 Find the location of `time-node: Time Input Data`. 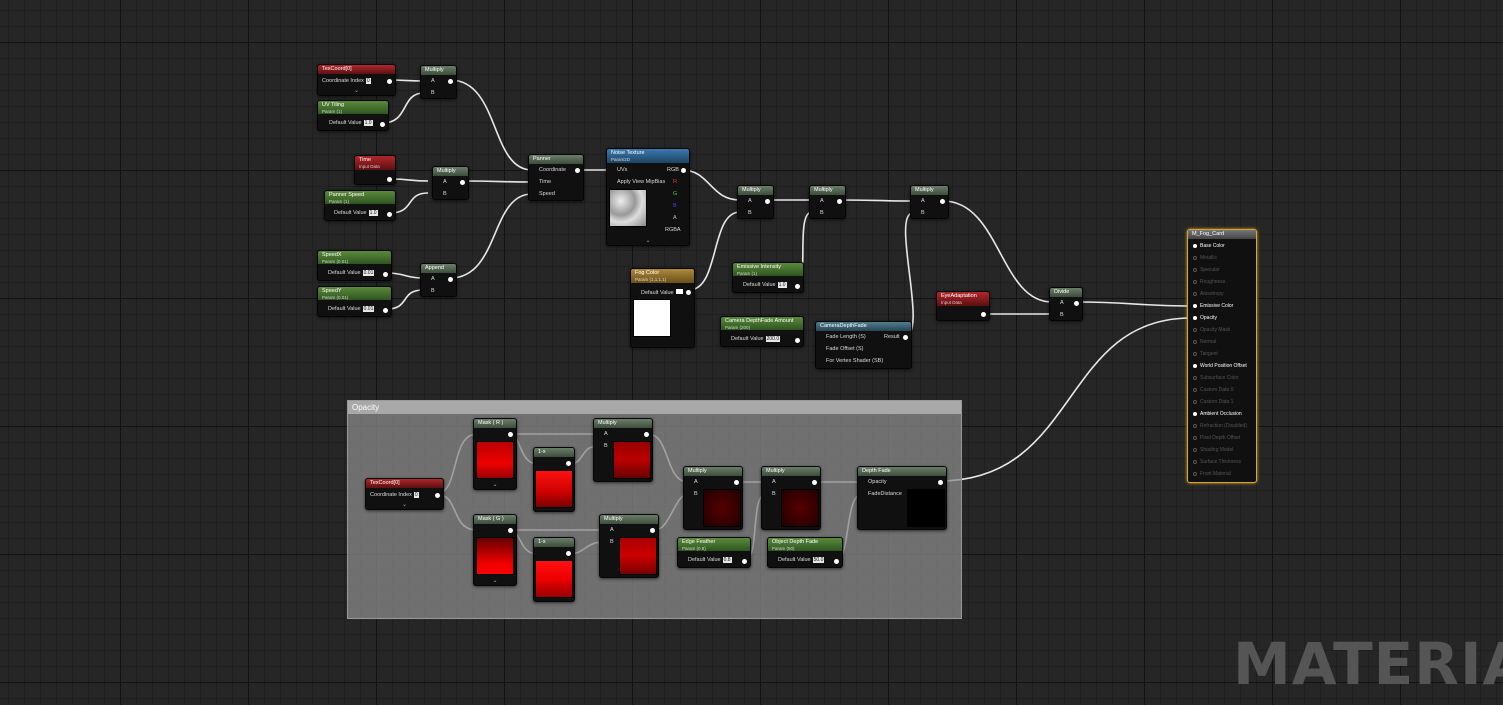

time-node: Time Input Data is located at coordinates (375, 170).